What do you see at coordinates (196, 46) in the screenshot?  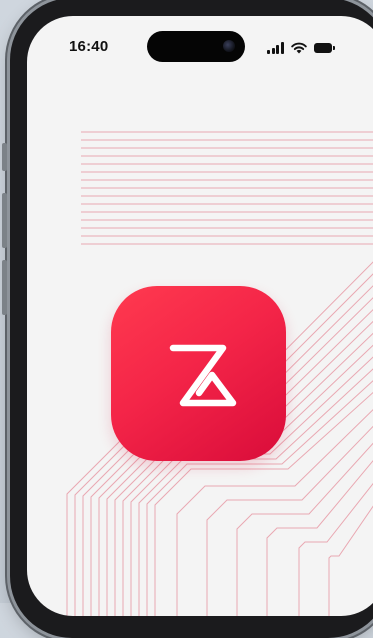 I see `dynamic-island` at bounding box center [196, 46].